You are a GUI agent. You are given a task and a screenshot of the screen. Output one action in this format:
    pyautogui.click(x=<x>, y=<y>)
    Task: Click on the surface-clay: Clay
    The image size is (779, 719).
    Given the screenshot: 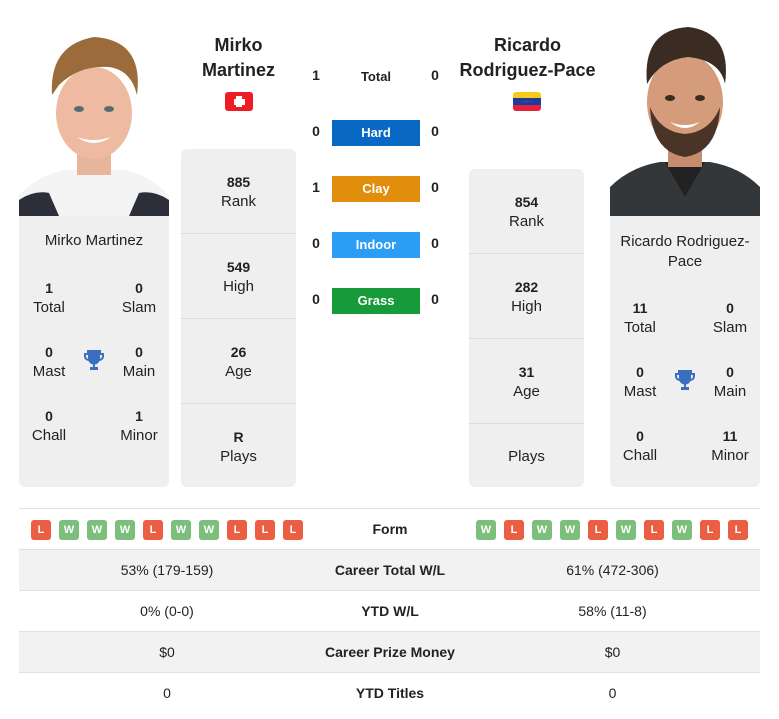 What is the action you would take?
    pyautogui.click(x=376, y=189)
    